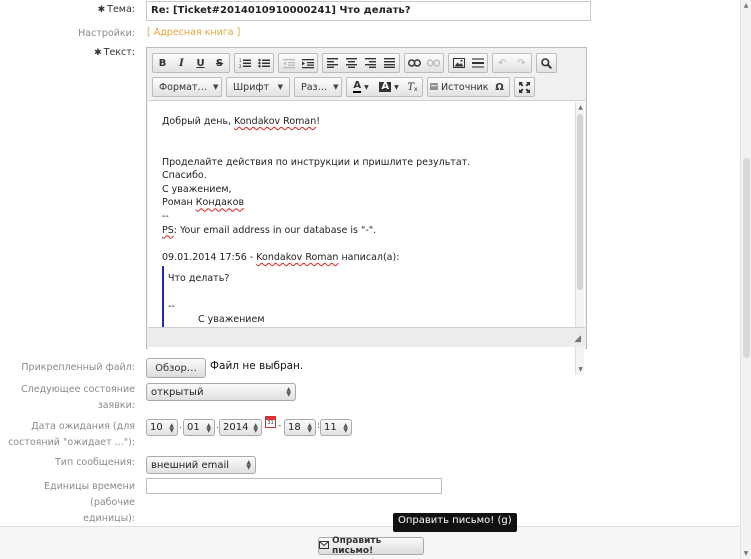  Describe the element at coordinates (546, 63) in the screenshot. I see `search-icon` at that location.